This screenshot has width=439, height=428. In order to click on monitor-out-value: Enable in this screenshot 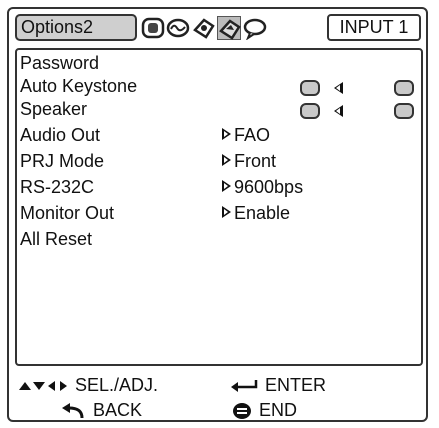, I will do `click(256, 213)`.